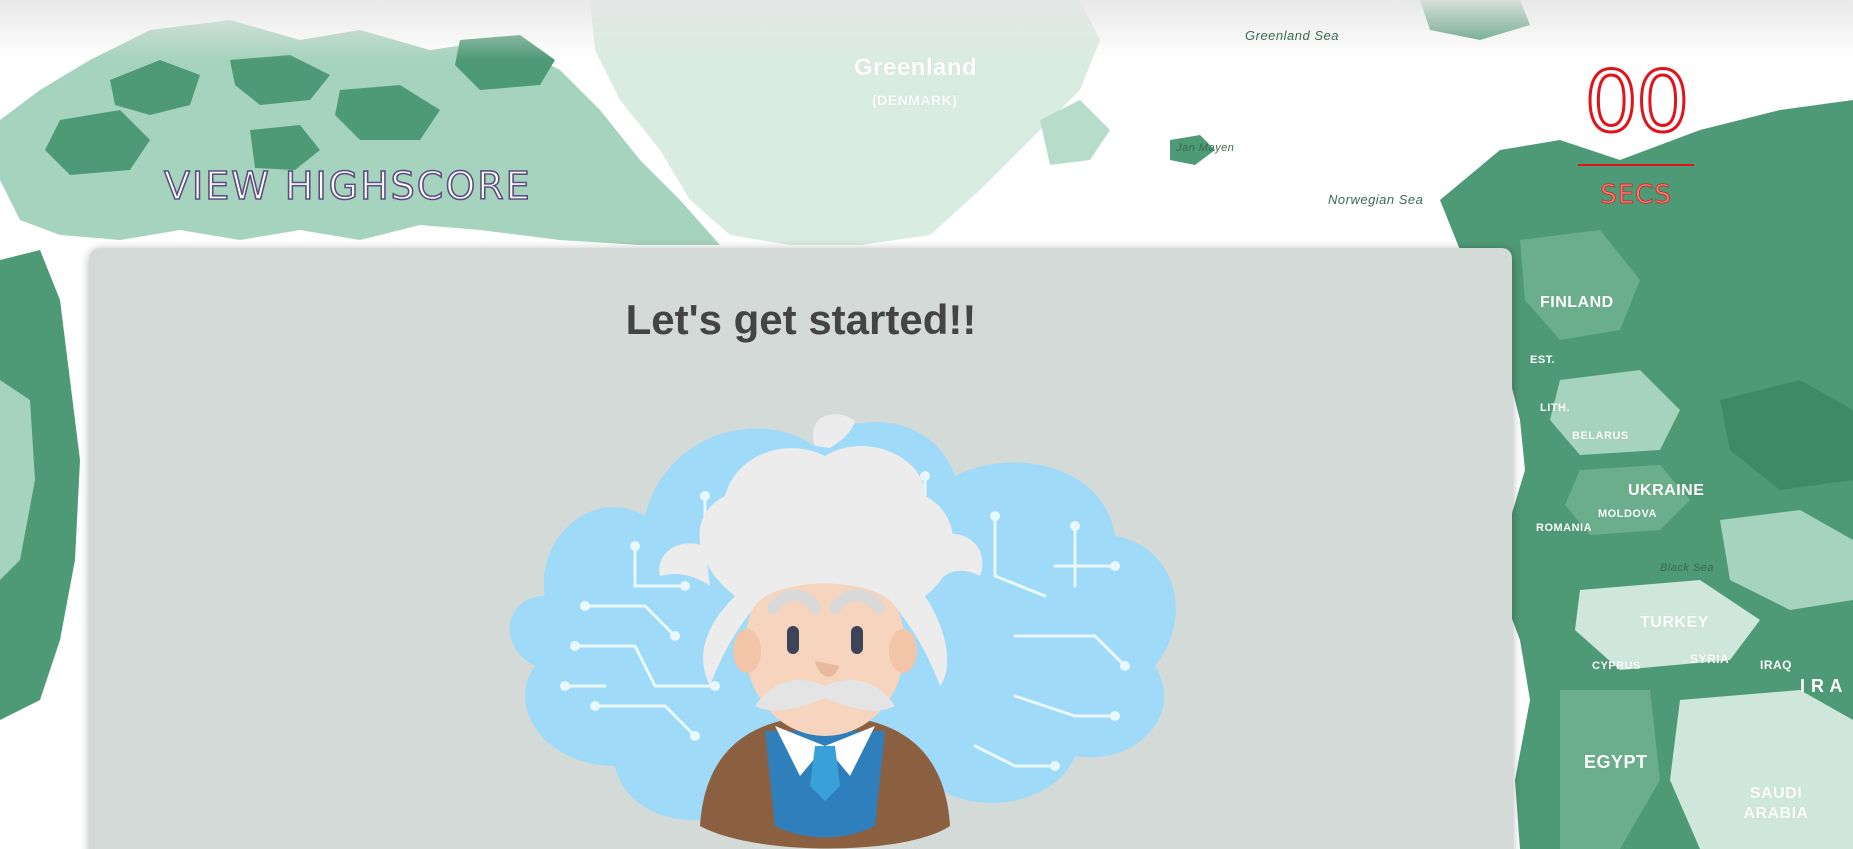 This screenshot has width=1853, height=849. What do you see at coordinates (1776, 803) in the screenshot?
I see `map-label-saudi-arabia: SAUDI ARABIA` at bounding box center [1776, 803].